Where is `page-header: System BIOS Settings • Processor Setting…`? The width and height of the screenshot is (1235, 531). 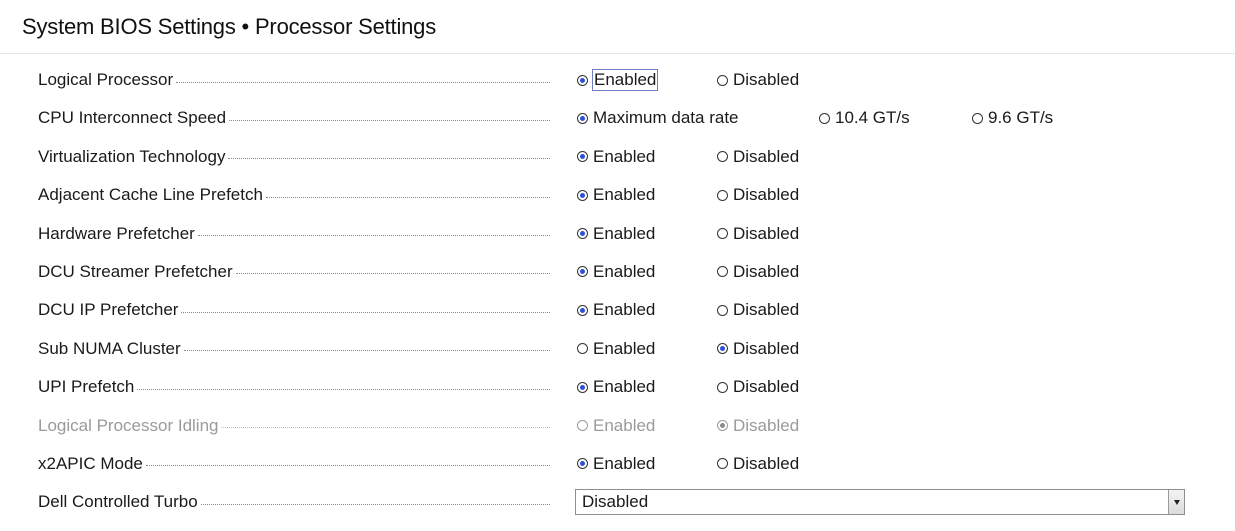 page-header: System BIOS Settings • Processor Setting… is located at coordinates (617, 27).